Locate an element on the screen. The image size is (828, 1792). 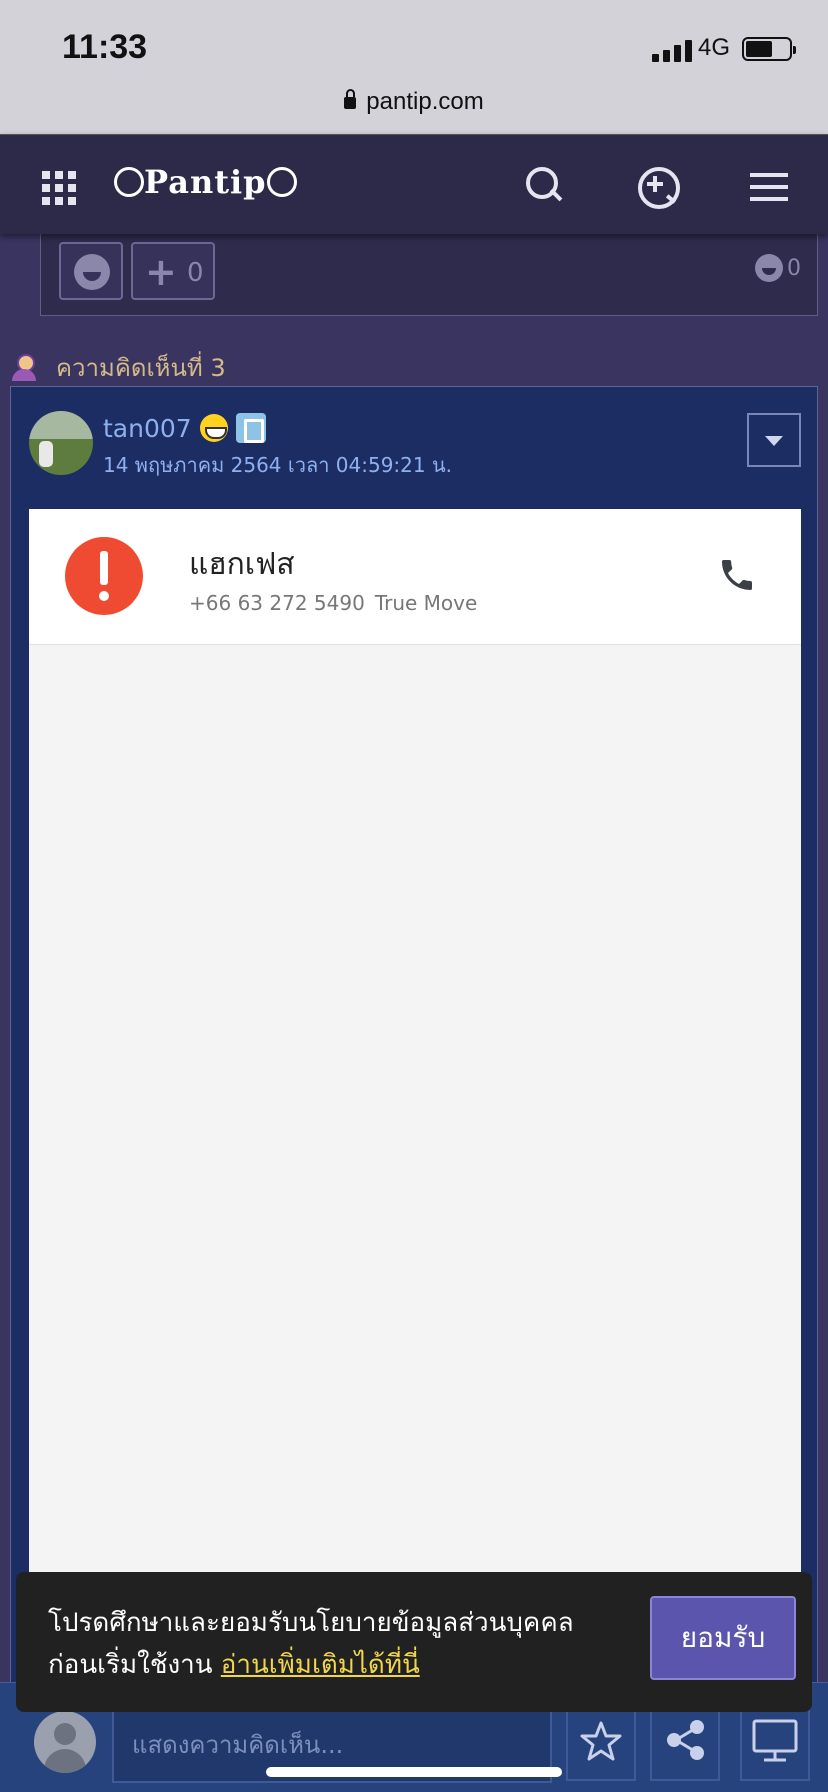
home-indicator is located at coordinates (414, 1772).